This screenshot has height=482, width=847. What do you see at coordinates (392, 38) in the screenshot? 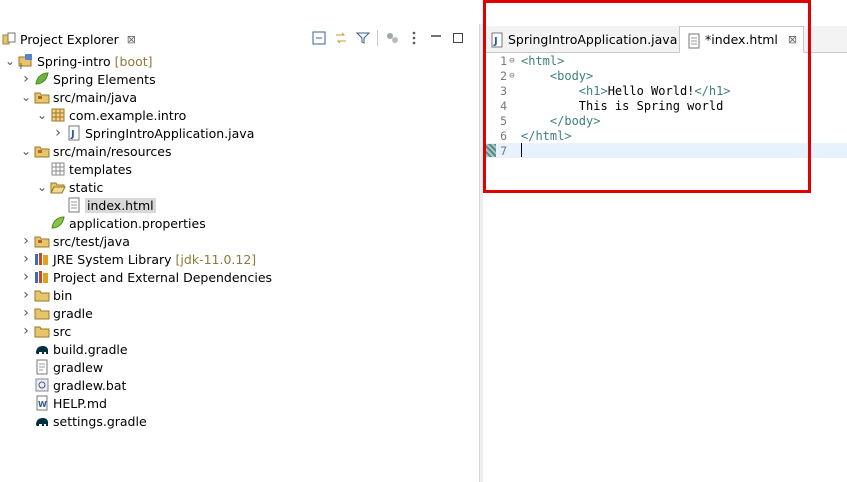
I see `focus-icon` at bounding box center [392, 38].